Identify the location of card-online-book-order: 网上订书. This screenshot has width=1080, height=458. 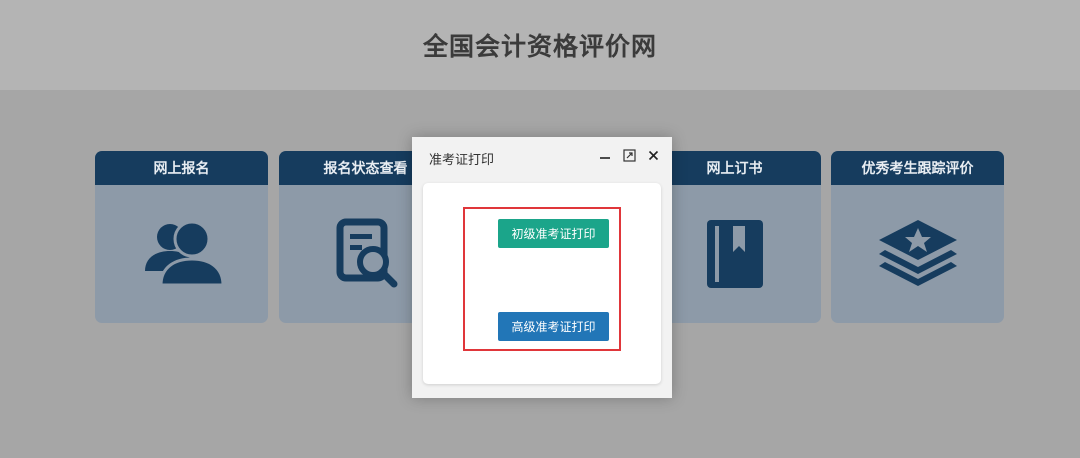
(734, 237).